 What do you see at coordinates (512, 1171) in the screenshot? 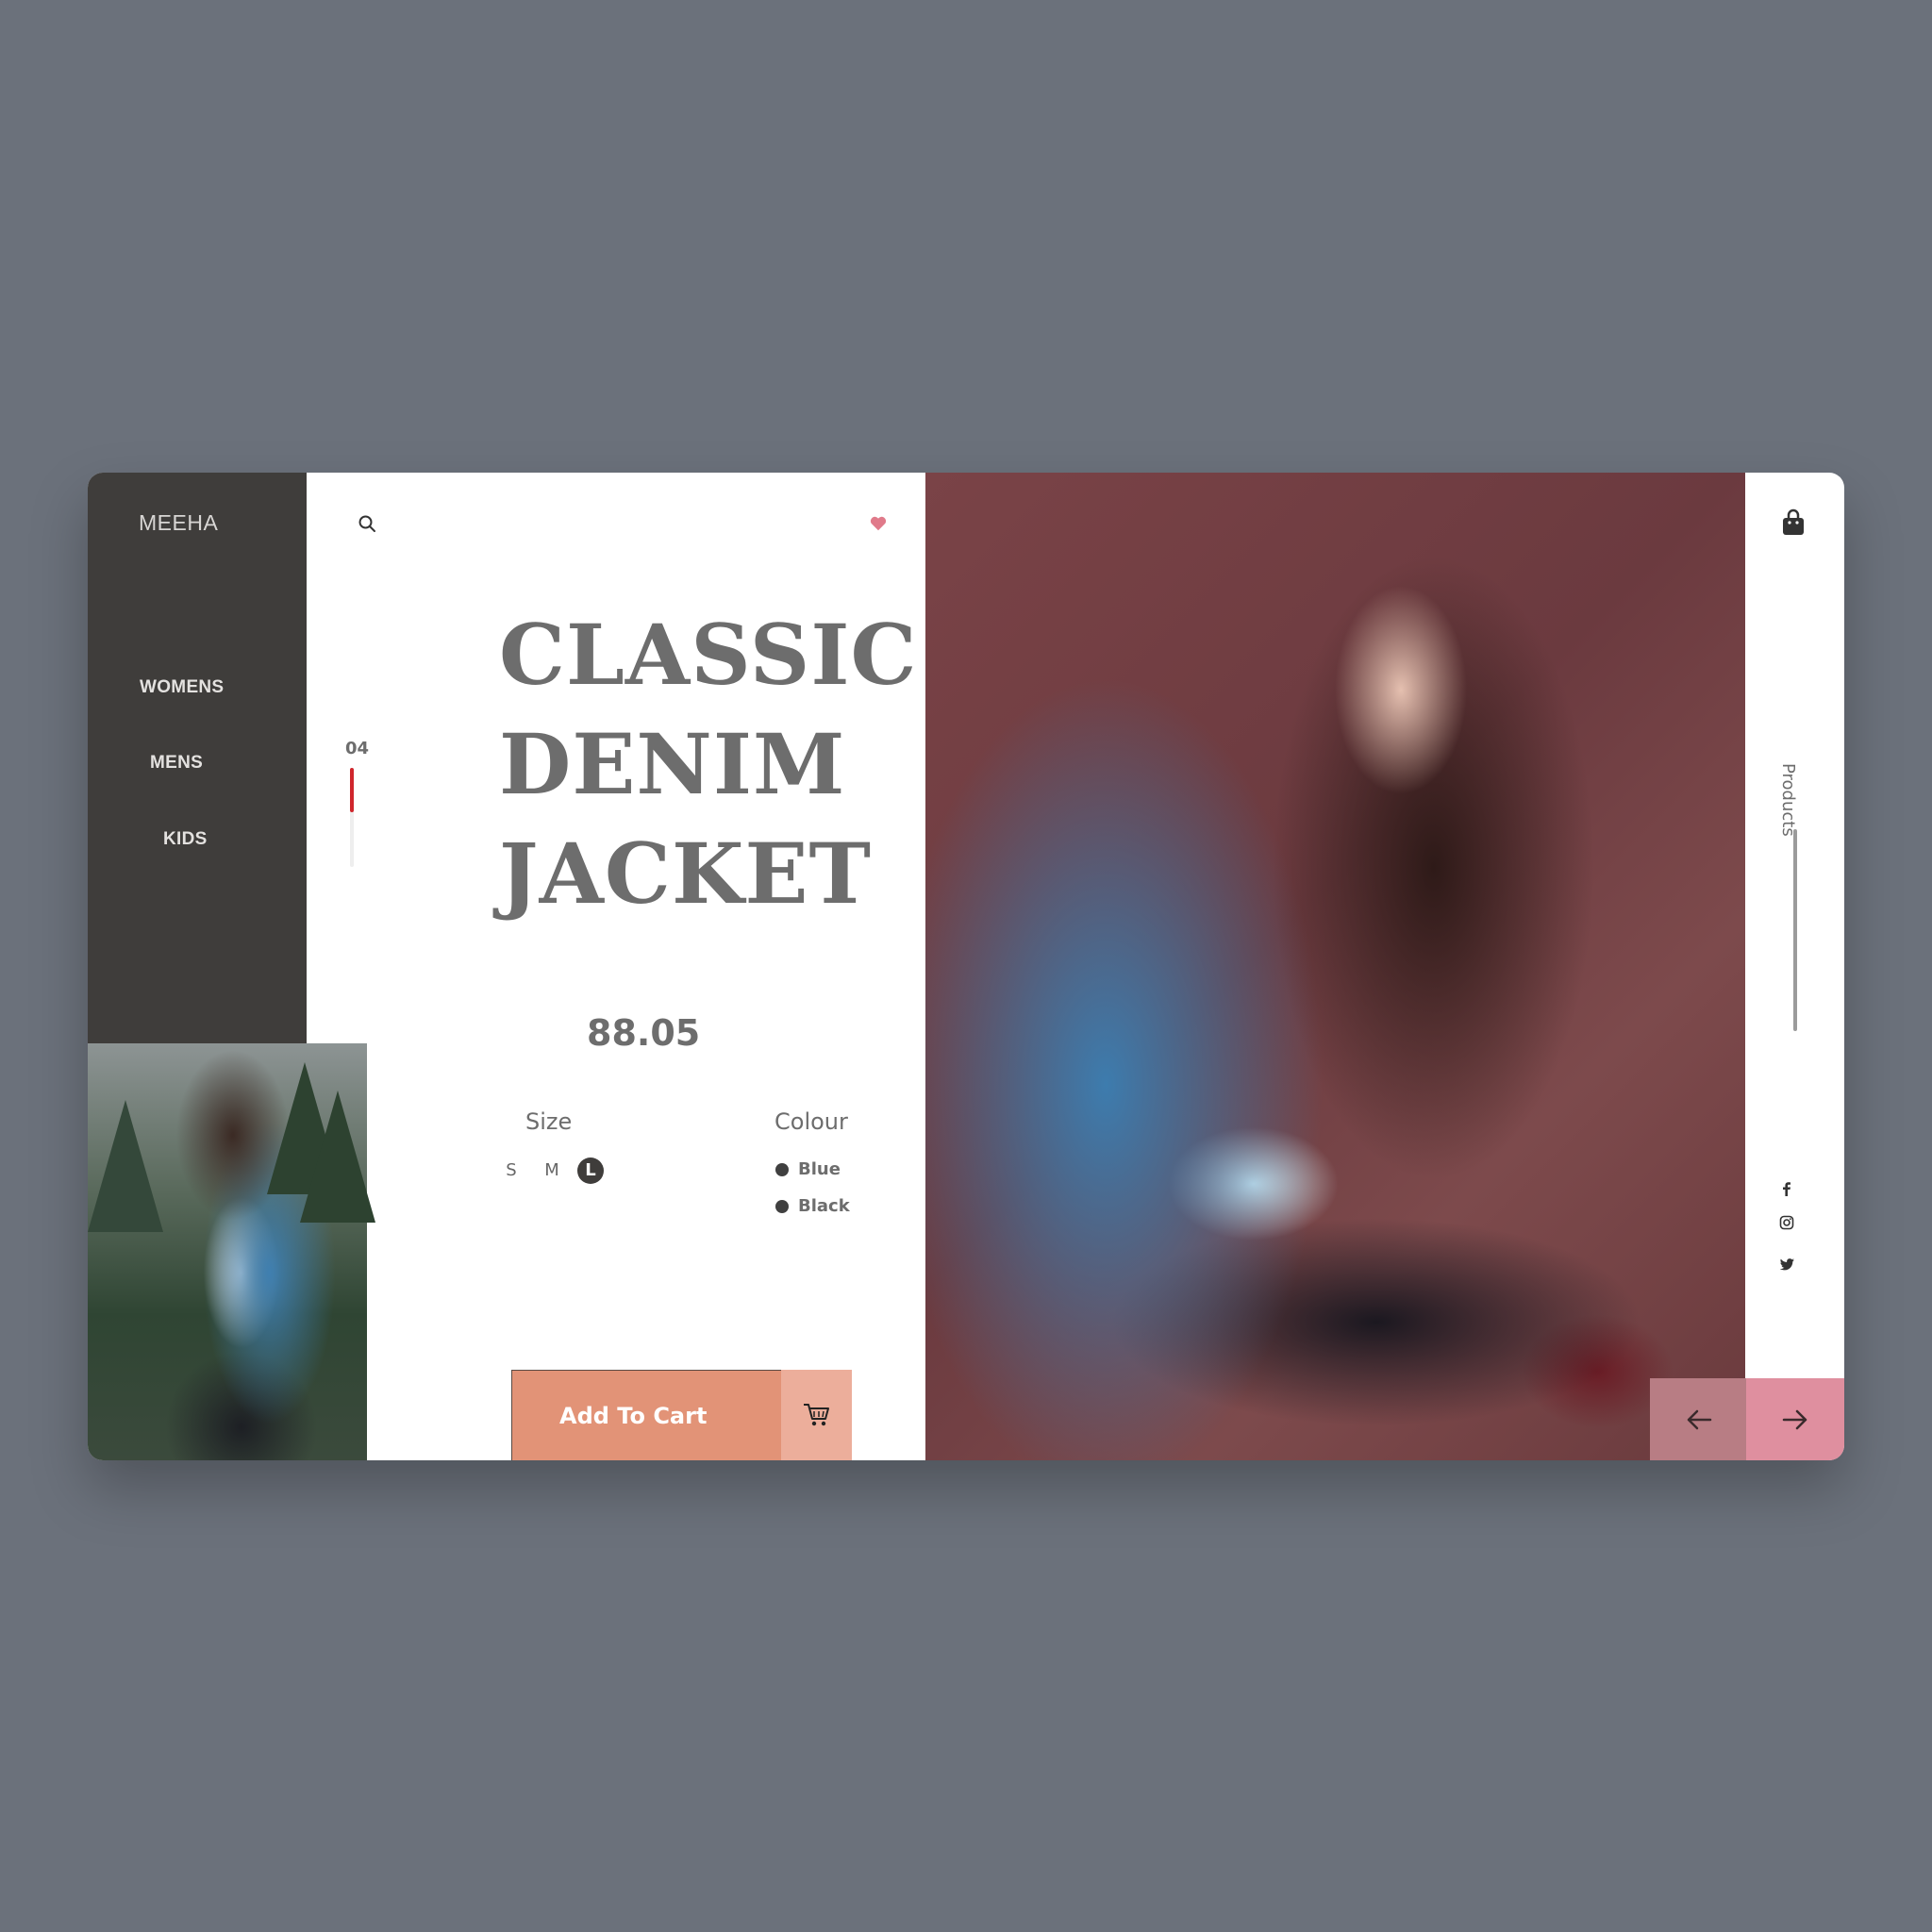
I see `size-option-s: S` at bounding box center [512, 1171].